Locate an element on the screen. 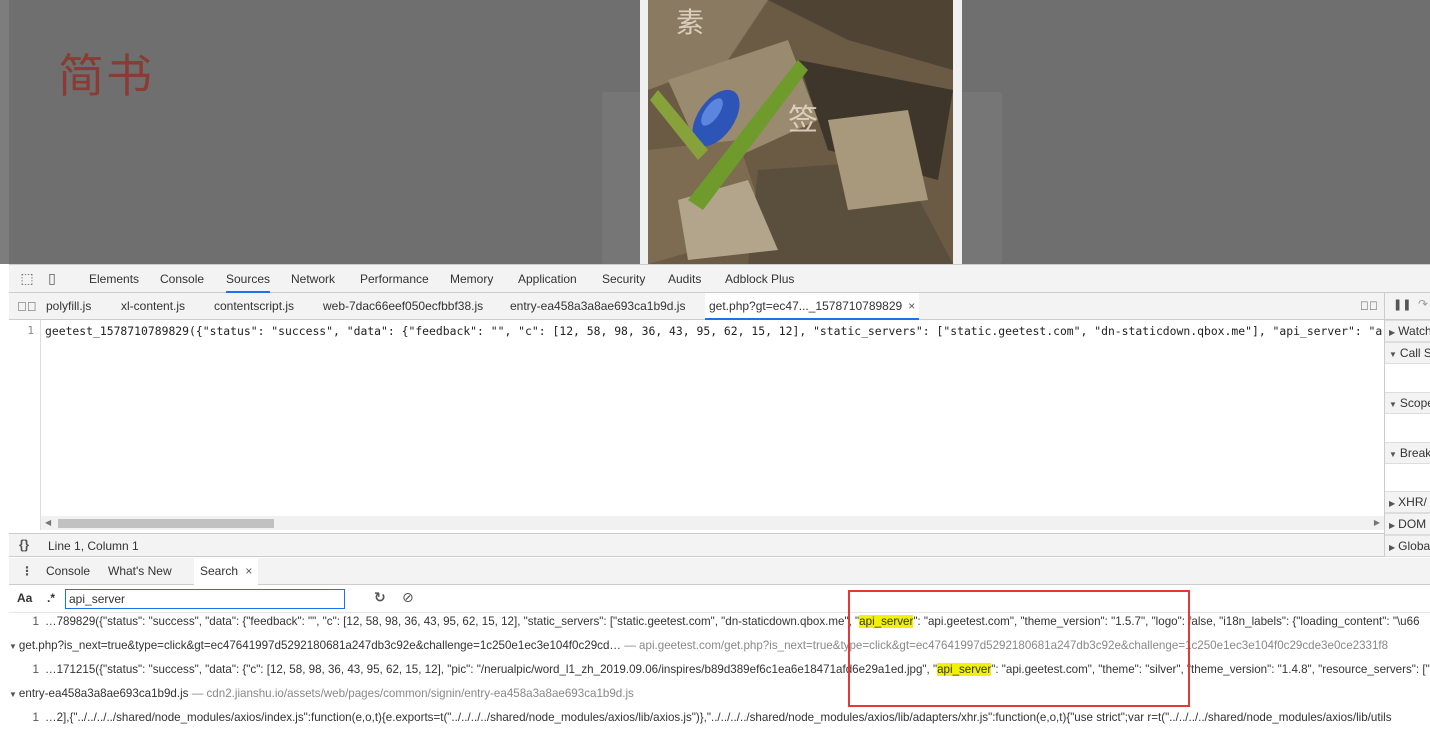 The height and width of the screenshot is (738, 1430). horizontal-scrollbar: ◀ ▶ is located at coordinates (712, 523).